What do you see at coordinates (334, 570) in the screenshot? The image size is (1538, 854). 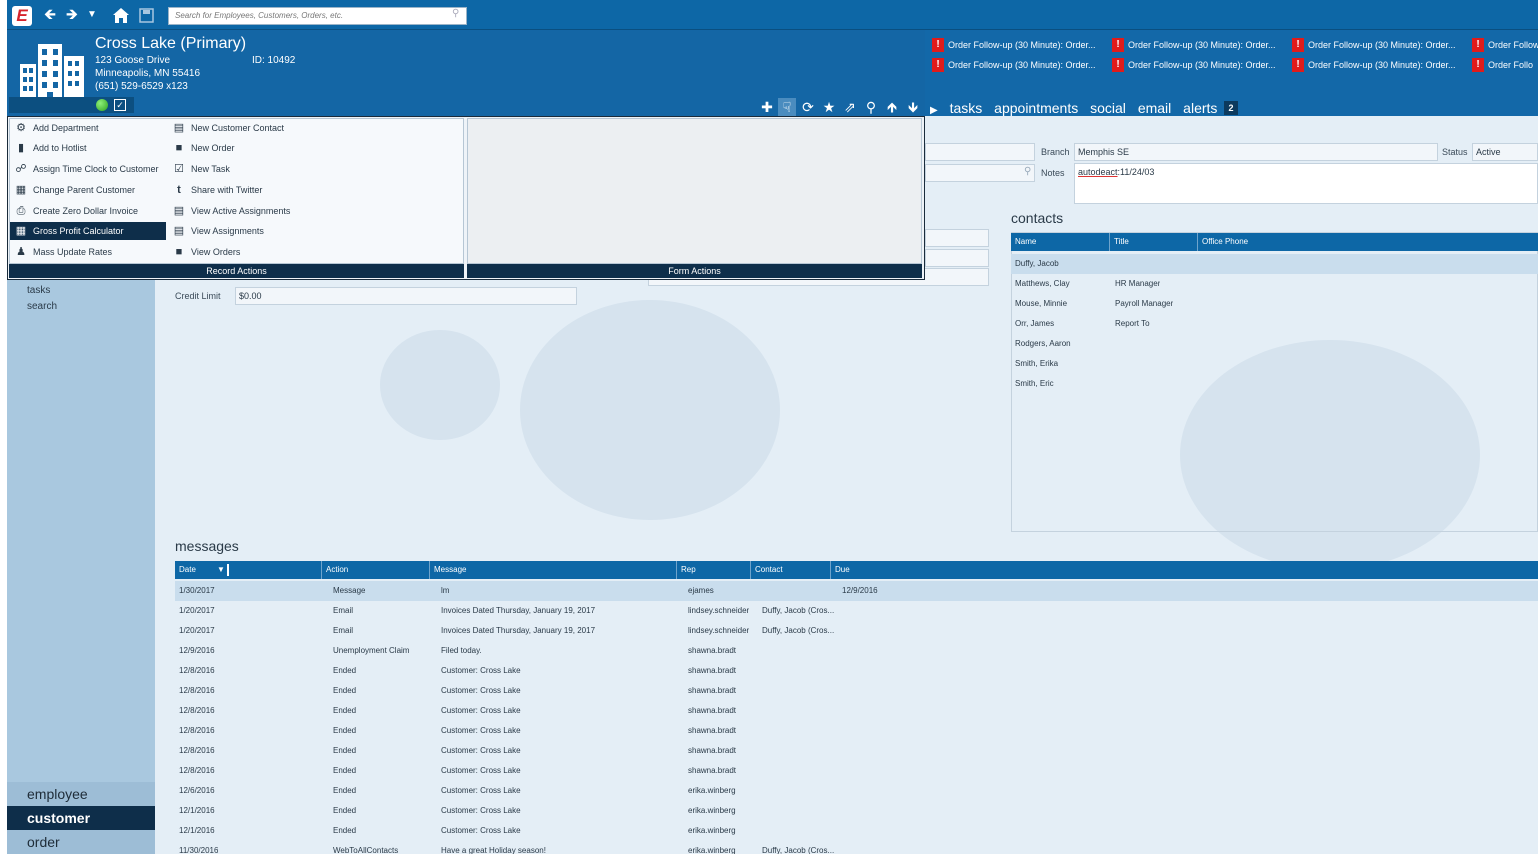 I see `col-action: Action` at bounding box center [334, 570].